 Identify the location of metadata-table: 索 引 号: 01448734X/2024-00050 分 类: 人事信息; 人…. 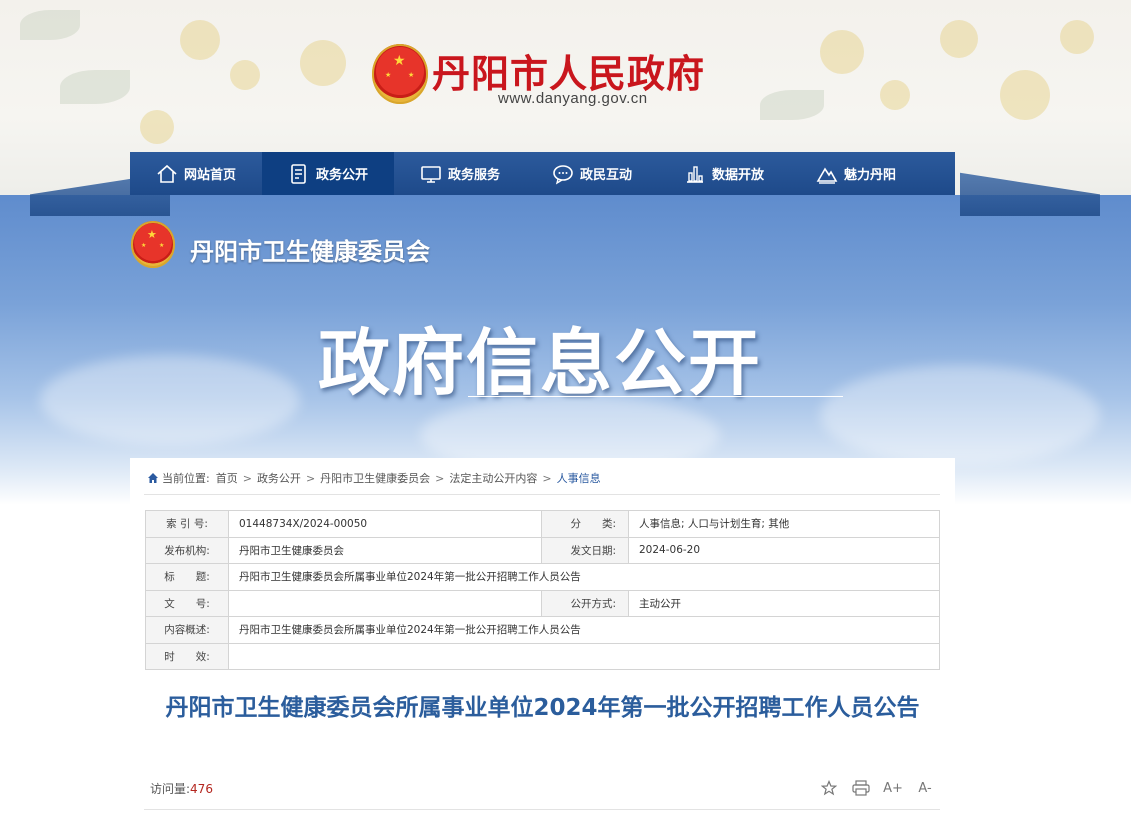
(542, 590).